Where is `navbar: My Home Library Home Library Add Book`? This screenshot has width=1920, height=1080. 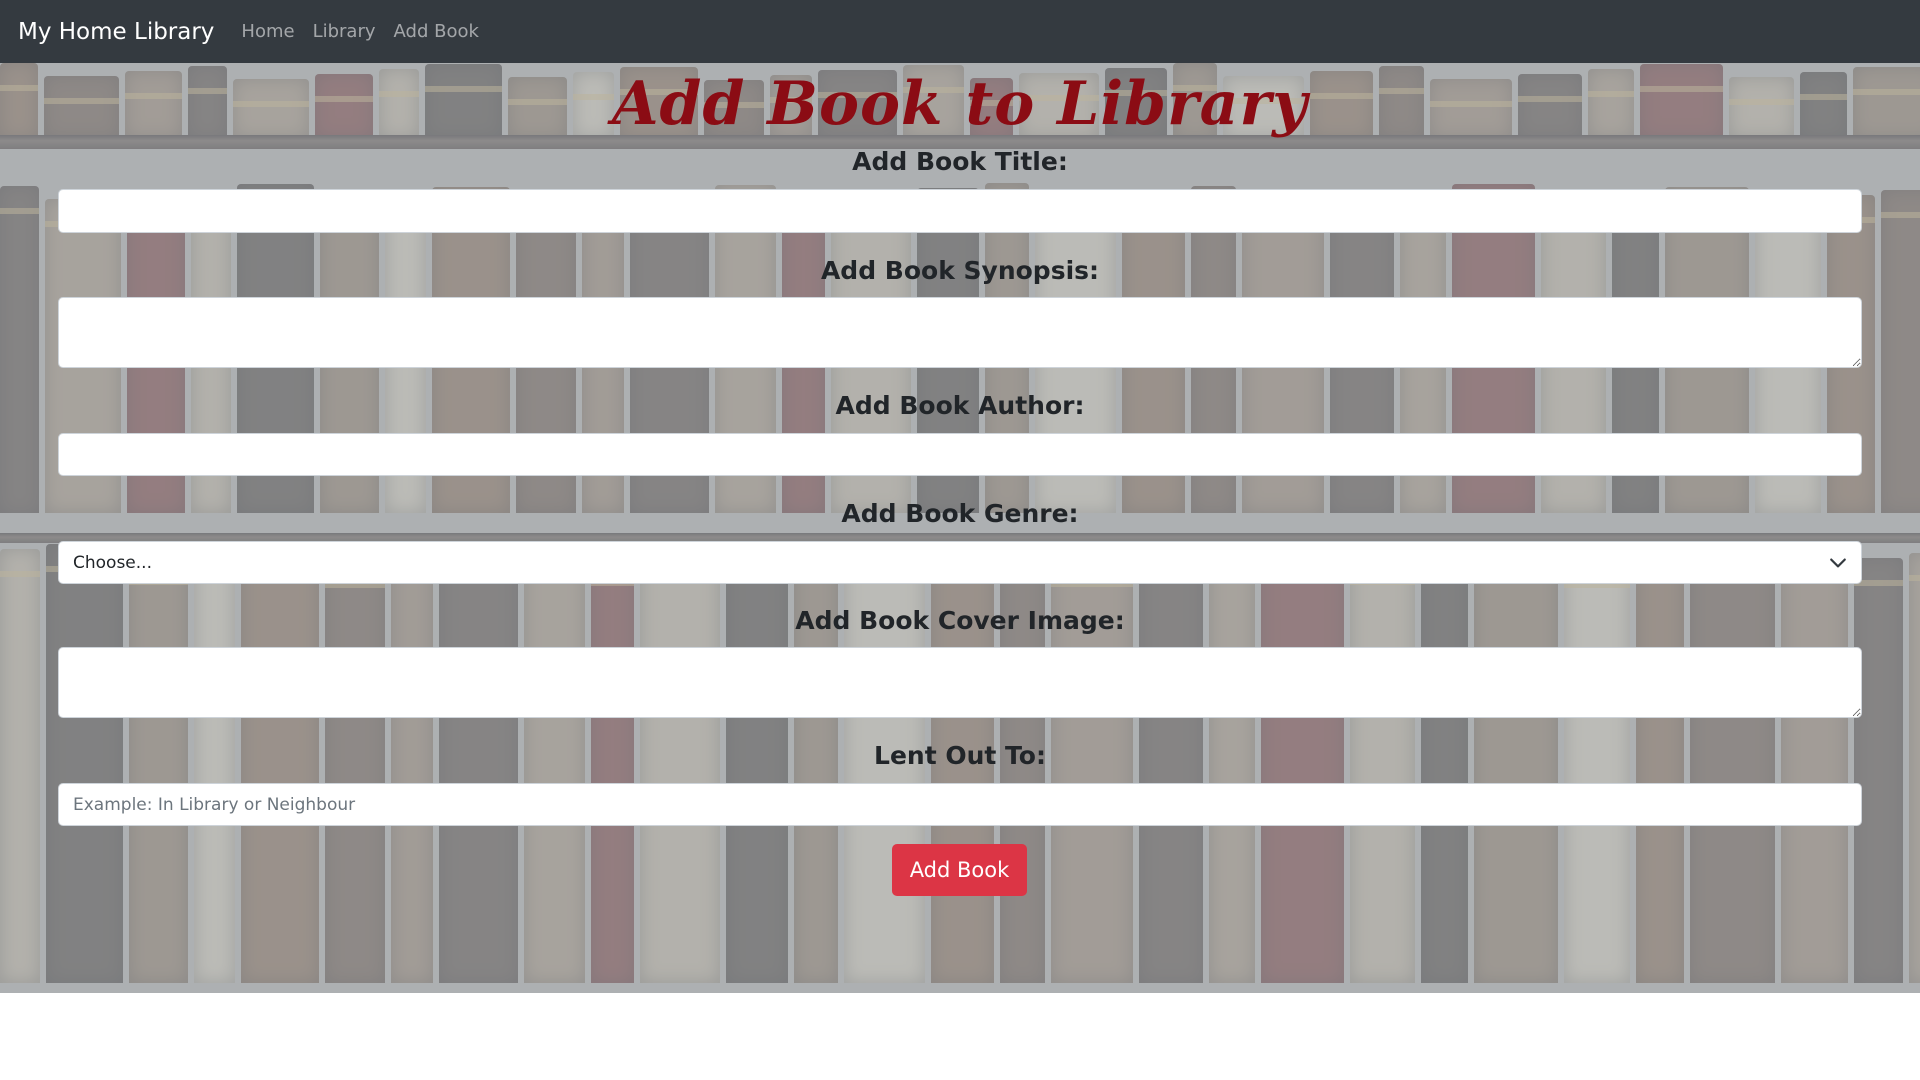
navbar: My Home Library Home Library Add Book is located at coordinates (960, 31).